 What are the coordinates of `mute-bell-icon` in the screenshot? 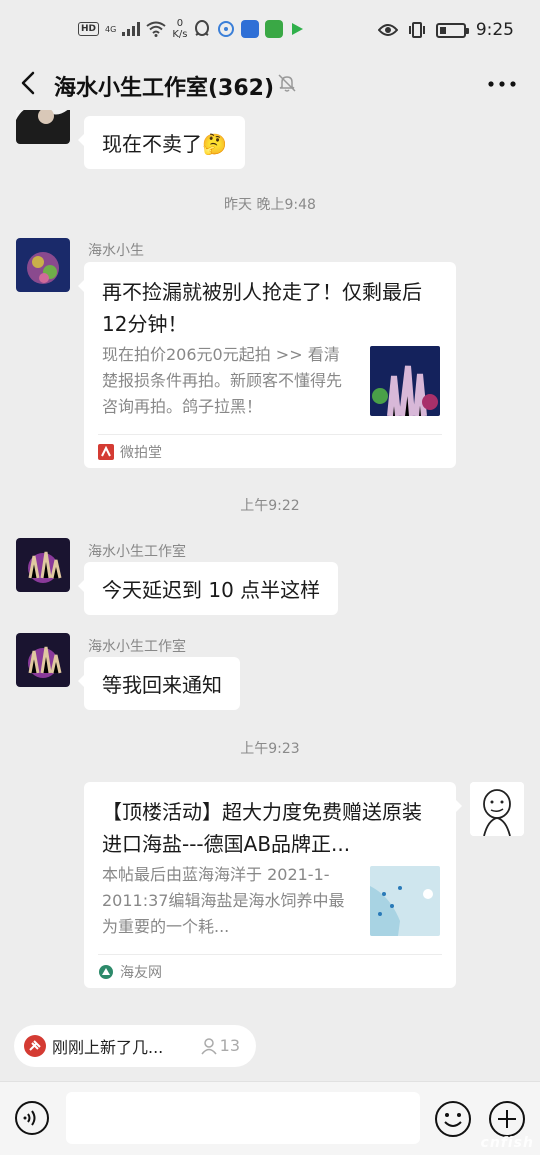 It's located at (287, 83).